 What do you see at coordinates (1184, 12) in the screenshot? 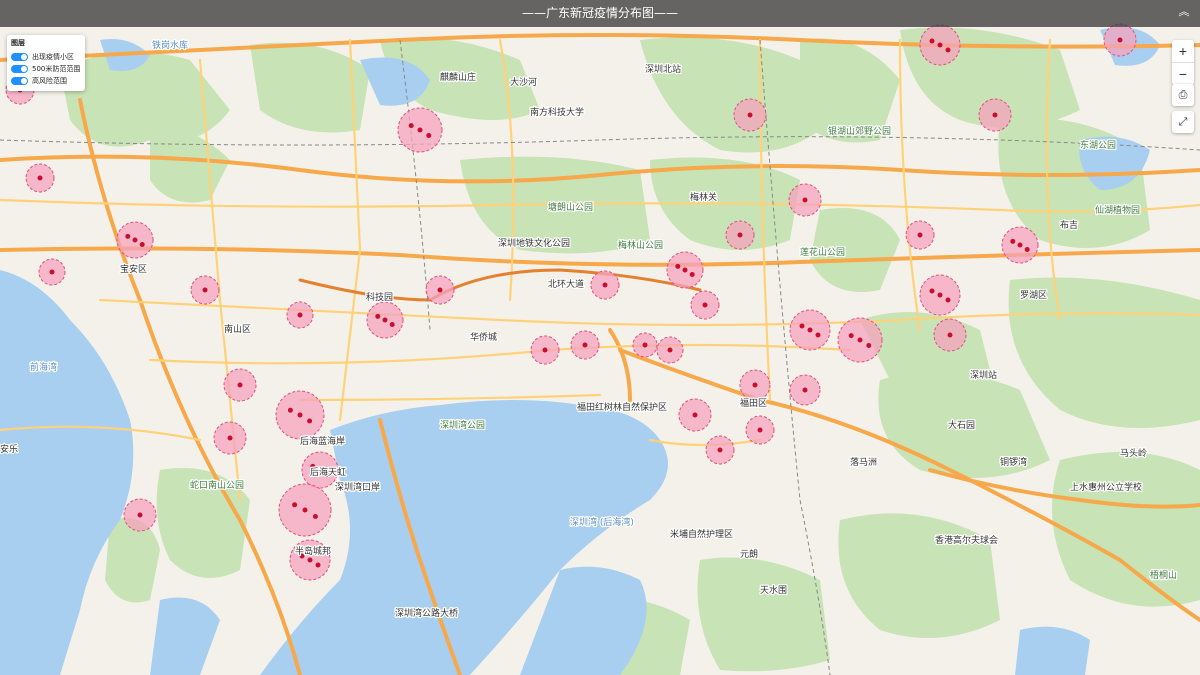
I see `collapse-icon: ︽` at bounding box center [1184, 12].